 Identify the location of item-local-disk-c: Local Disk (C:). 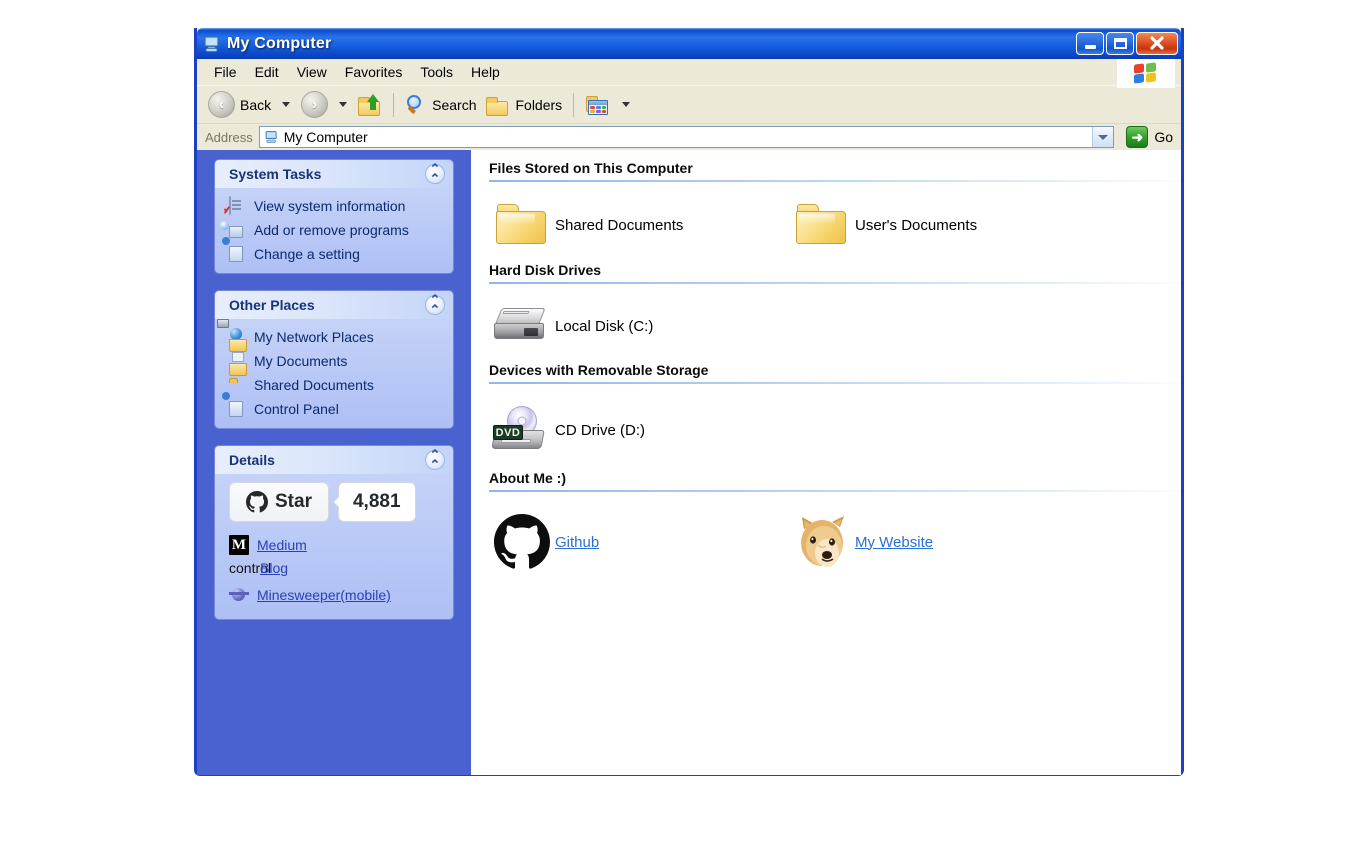
(639, 326).